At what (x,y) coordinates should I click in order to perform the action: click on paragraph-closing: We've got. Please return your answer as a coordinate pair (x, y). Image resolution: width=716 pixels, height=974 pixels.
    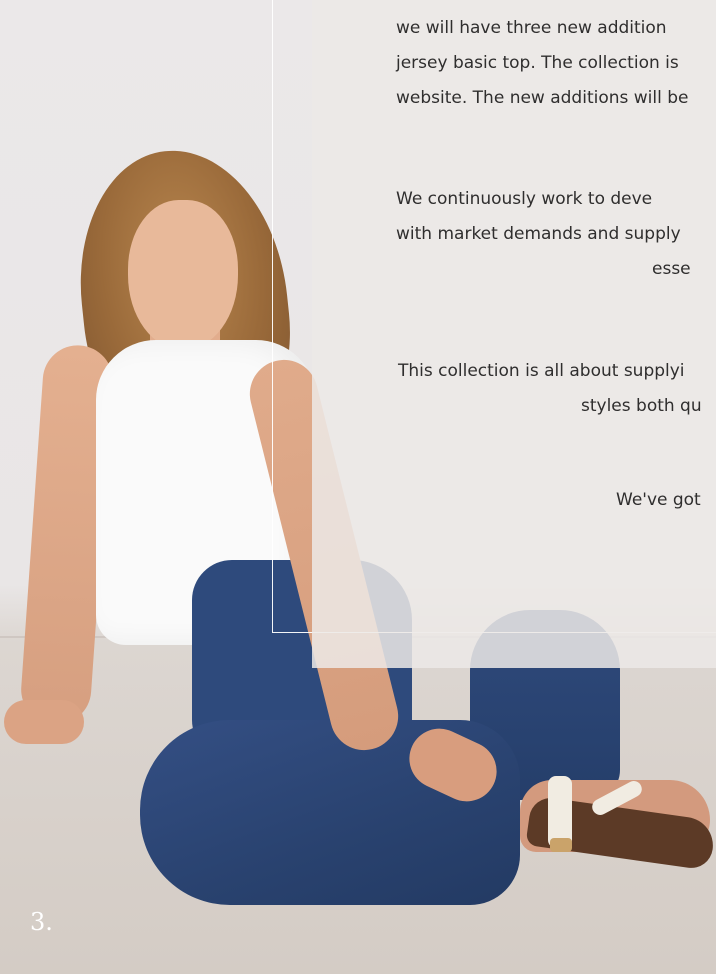
    Looking at the image, I should click on (658, 500).